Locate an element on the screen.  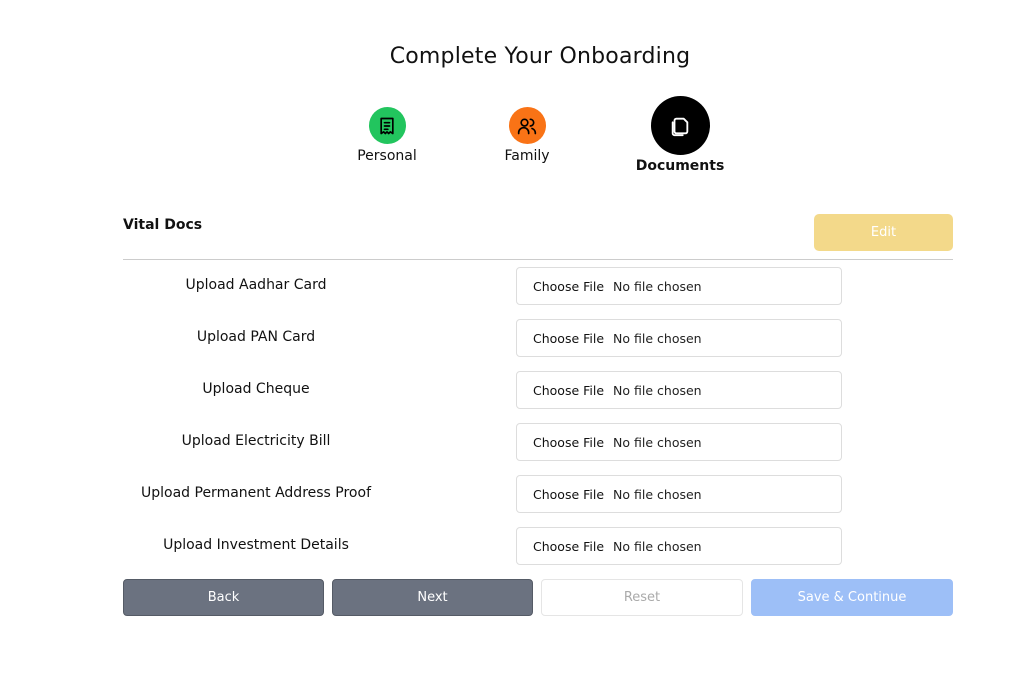
upload-label: Upload Aadhar Card is located at coordinates (256, 285).